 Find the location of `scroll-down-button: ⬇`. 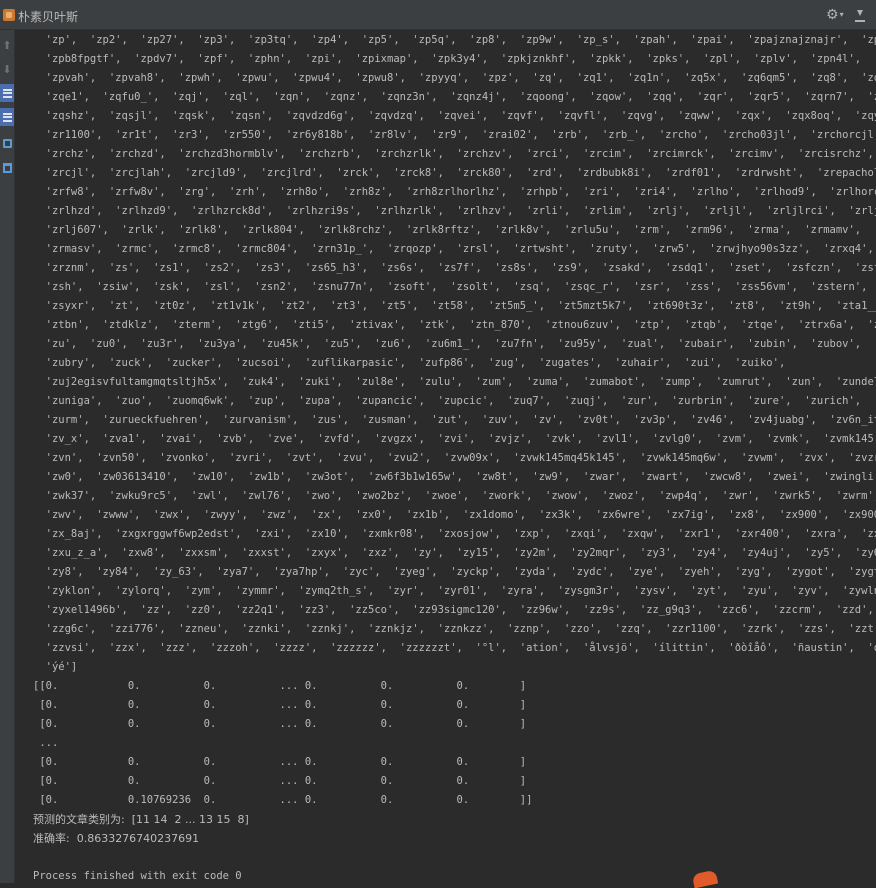

scroll-down-button: ⬇ is located at coordinates (7, 69).